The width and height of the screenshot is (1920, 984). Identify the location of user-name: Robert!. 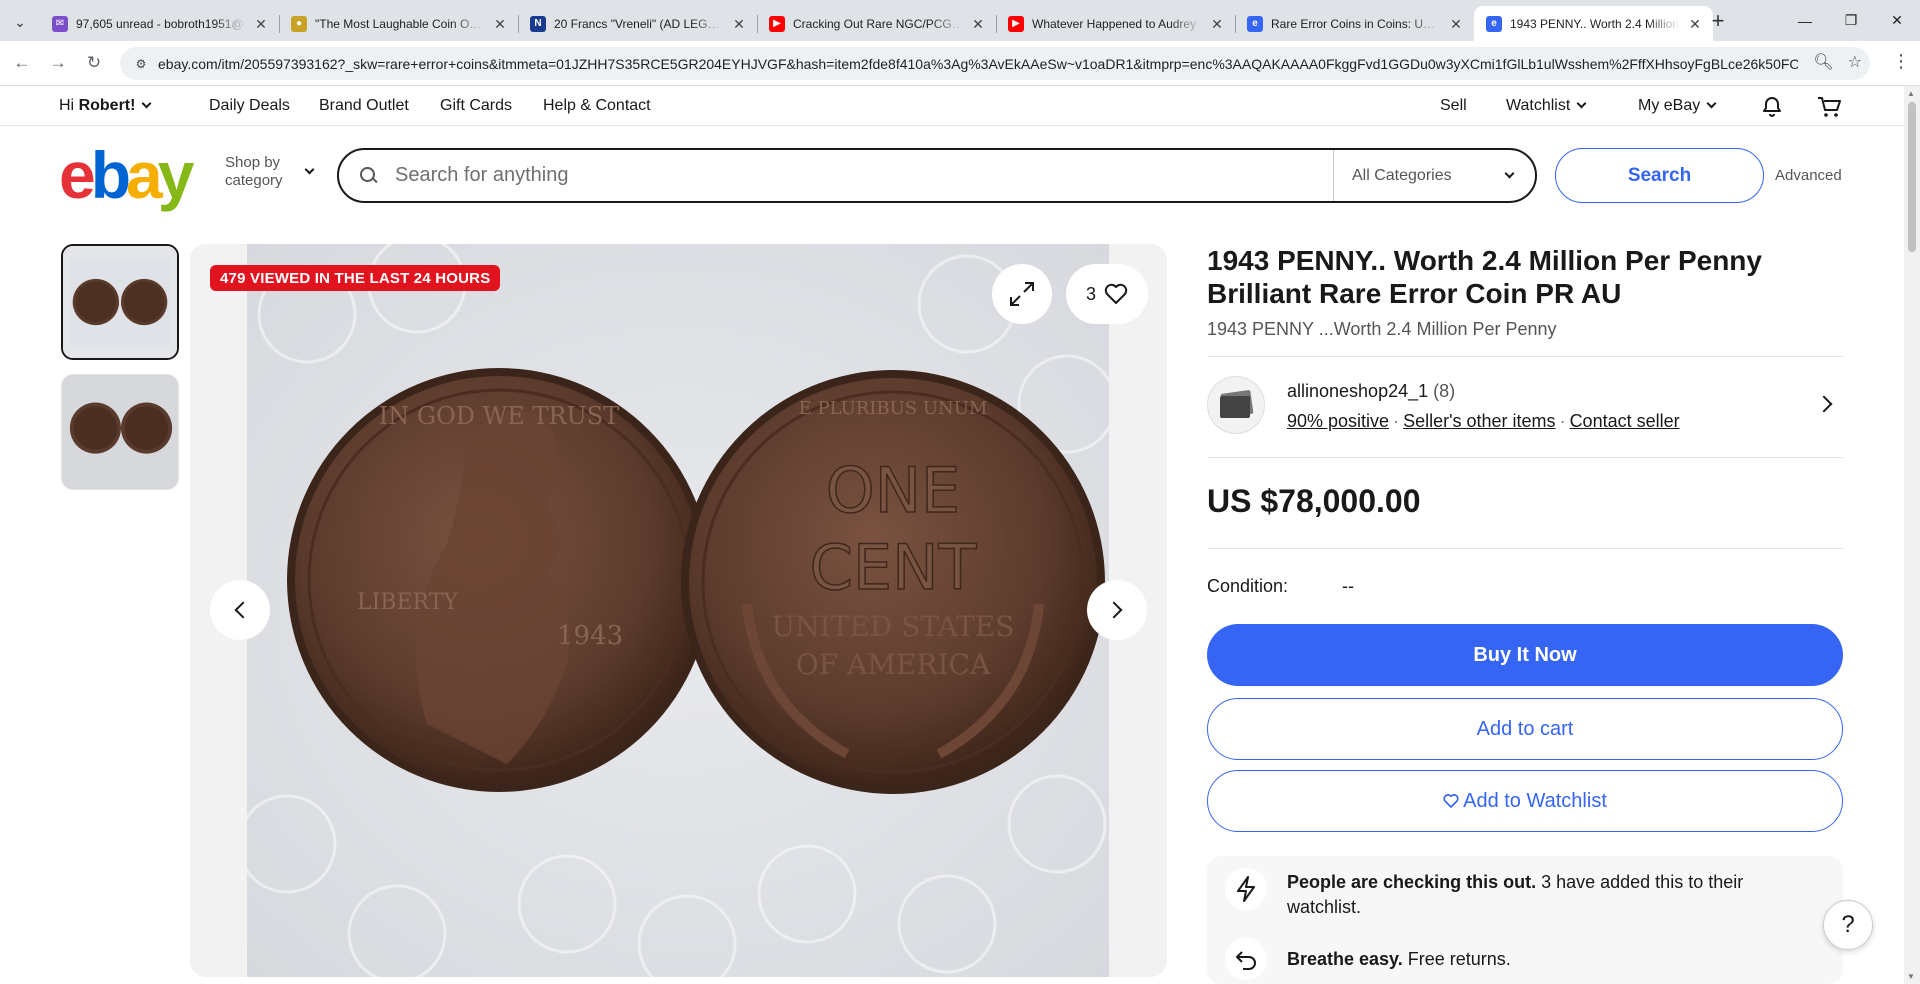
(107, 105).